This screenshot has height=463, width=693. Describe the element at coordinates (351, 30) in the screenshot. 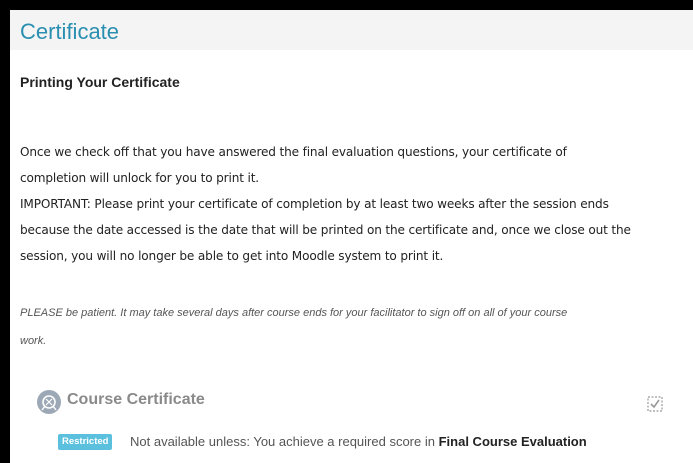

I see `section-header: Certificate` at that location.